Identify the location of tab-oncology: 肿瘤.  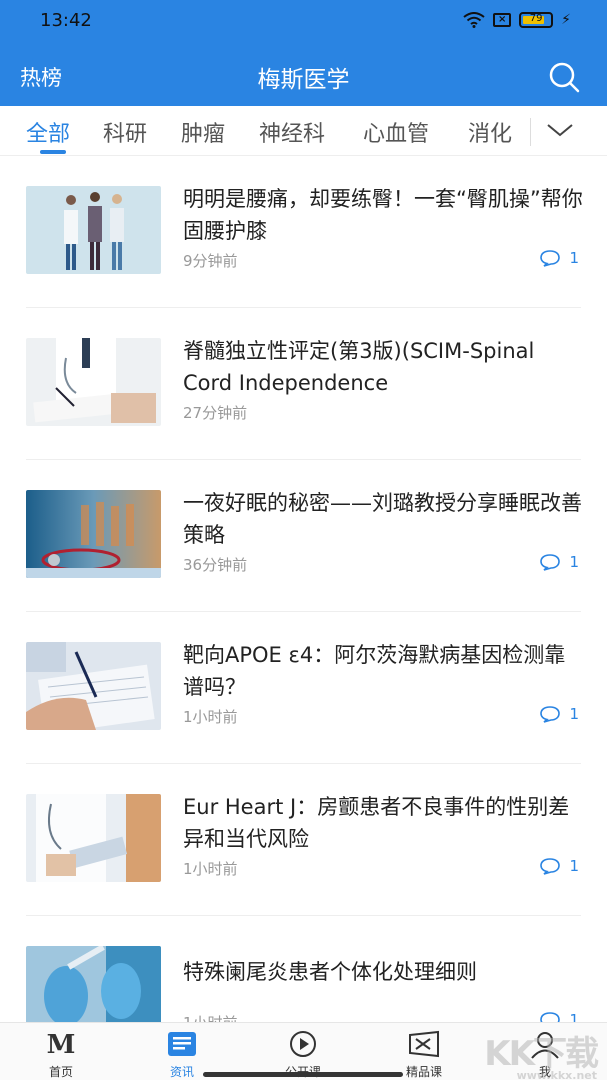
(203, 132).